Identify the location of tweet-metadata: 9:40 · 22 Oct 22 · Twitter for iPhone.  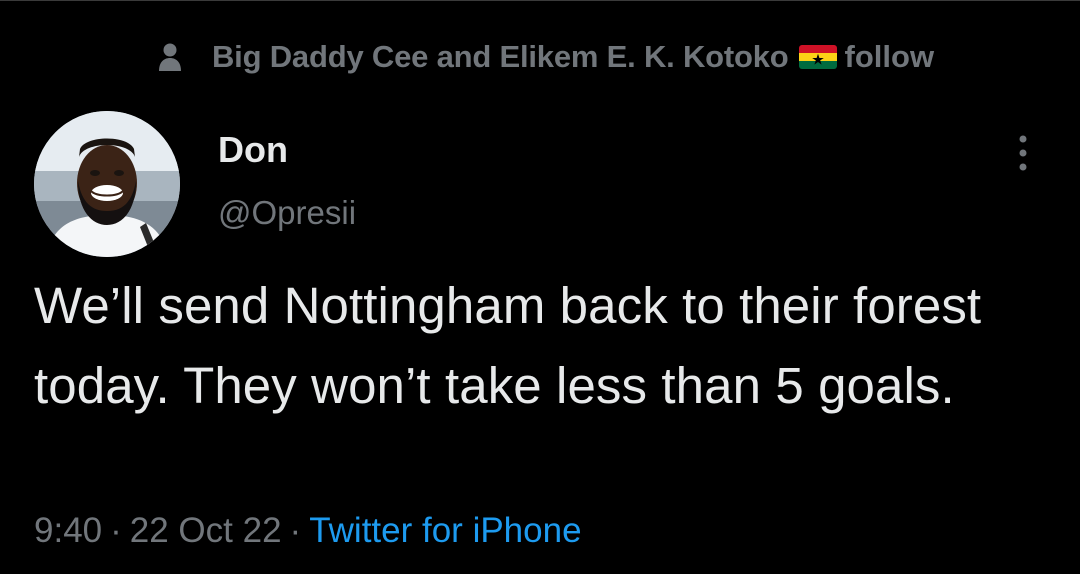
(308, 531).